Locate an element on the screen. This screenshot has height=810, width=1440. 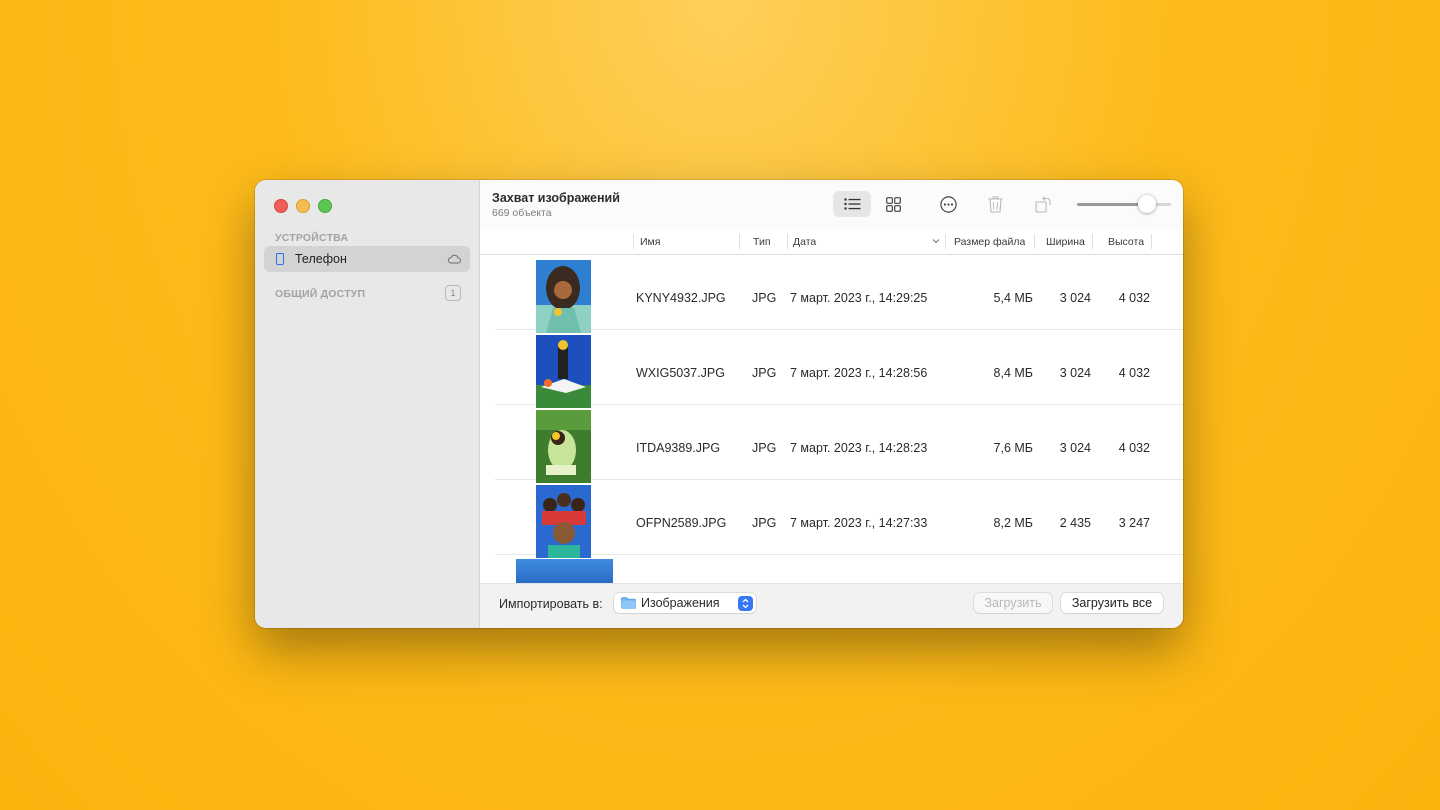
file-size: 8,2 МБ is located at coordinates (1013, 523).